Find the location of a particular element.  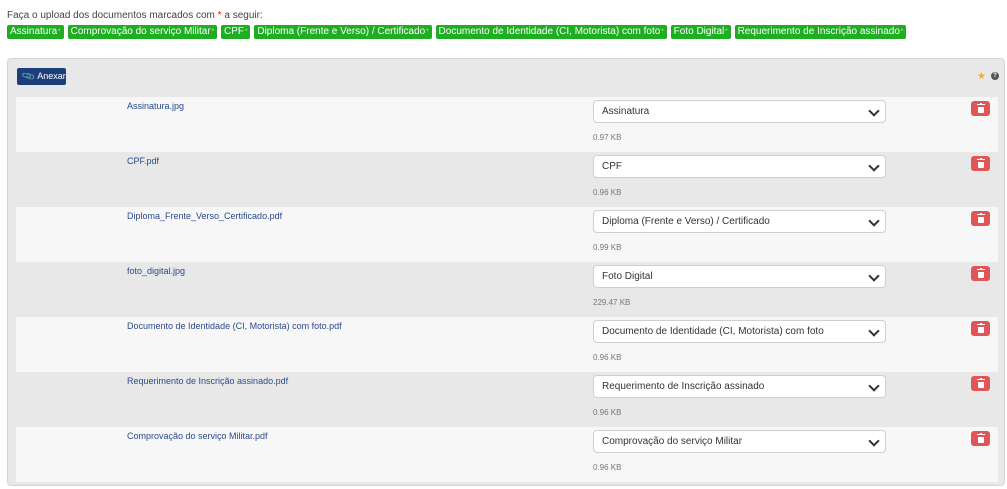

required-badge: Foto Digital* is located at coordinates (700, 32).